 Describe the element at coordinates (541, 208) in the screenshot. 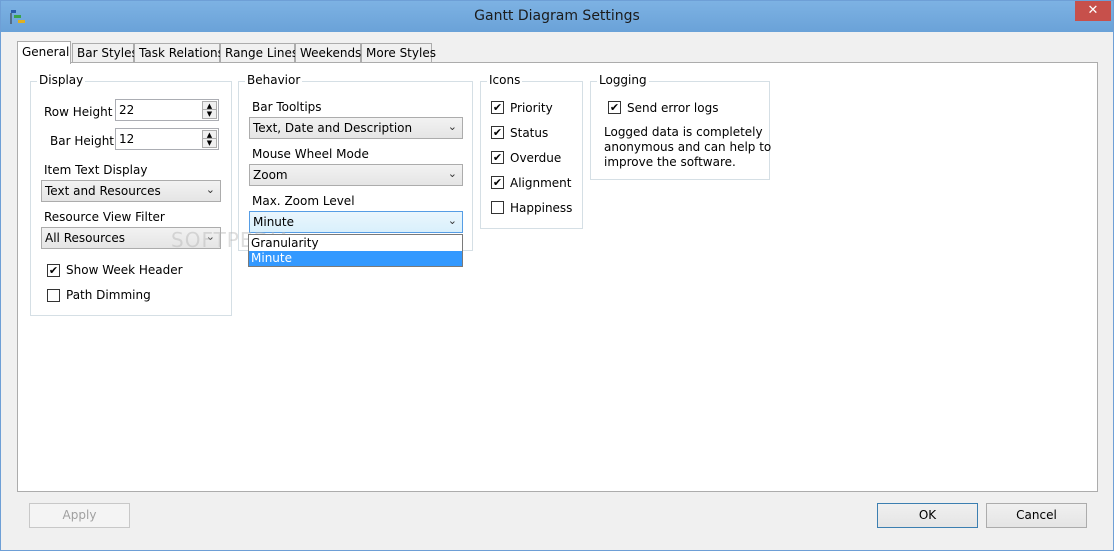

I see `happiness-label: Happiness` at that location.